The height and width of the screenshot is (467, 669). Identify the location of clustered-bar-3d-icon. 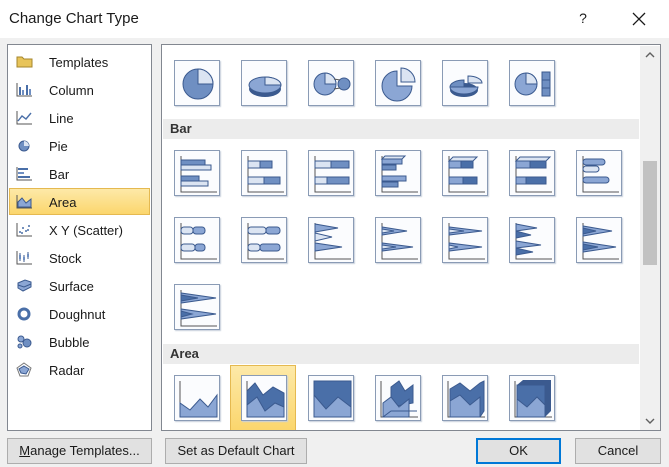
(399, 174).